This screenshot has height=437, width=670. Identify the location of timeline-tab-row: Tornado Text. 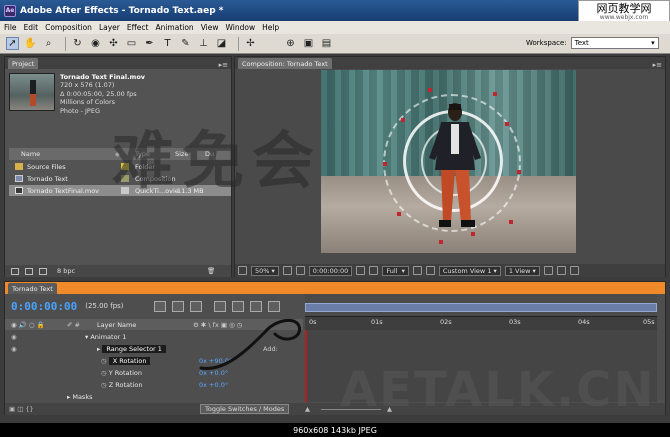
(335, 288).